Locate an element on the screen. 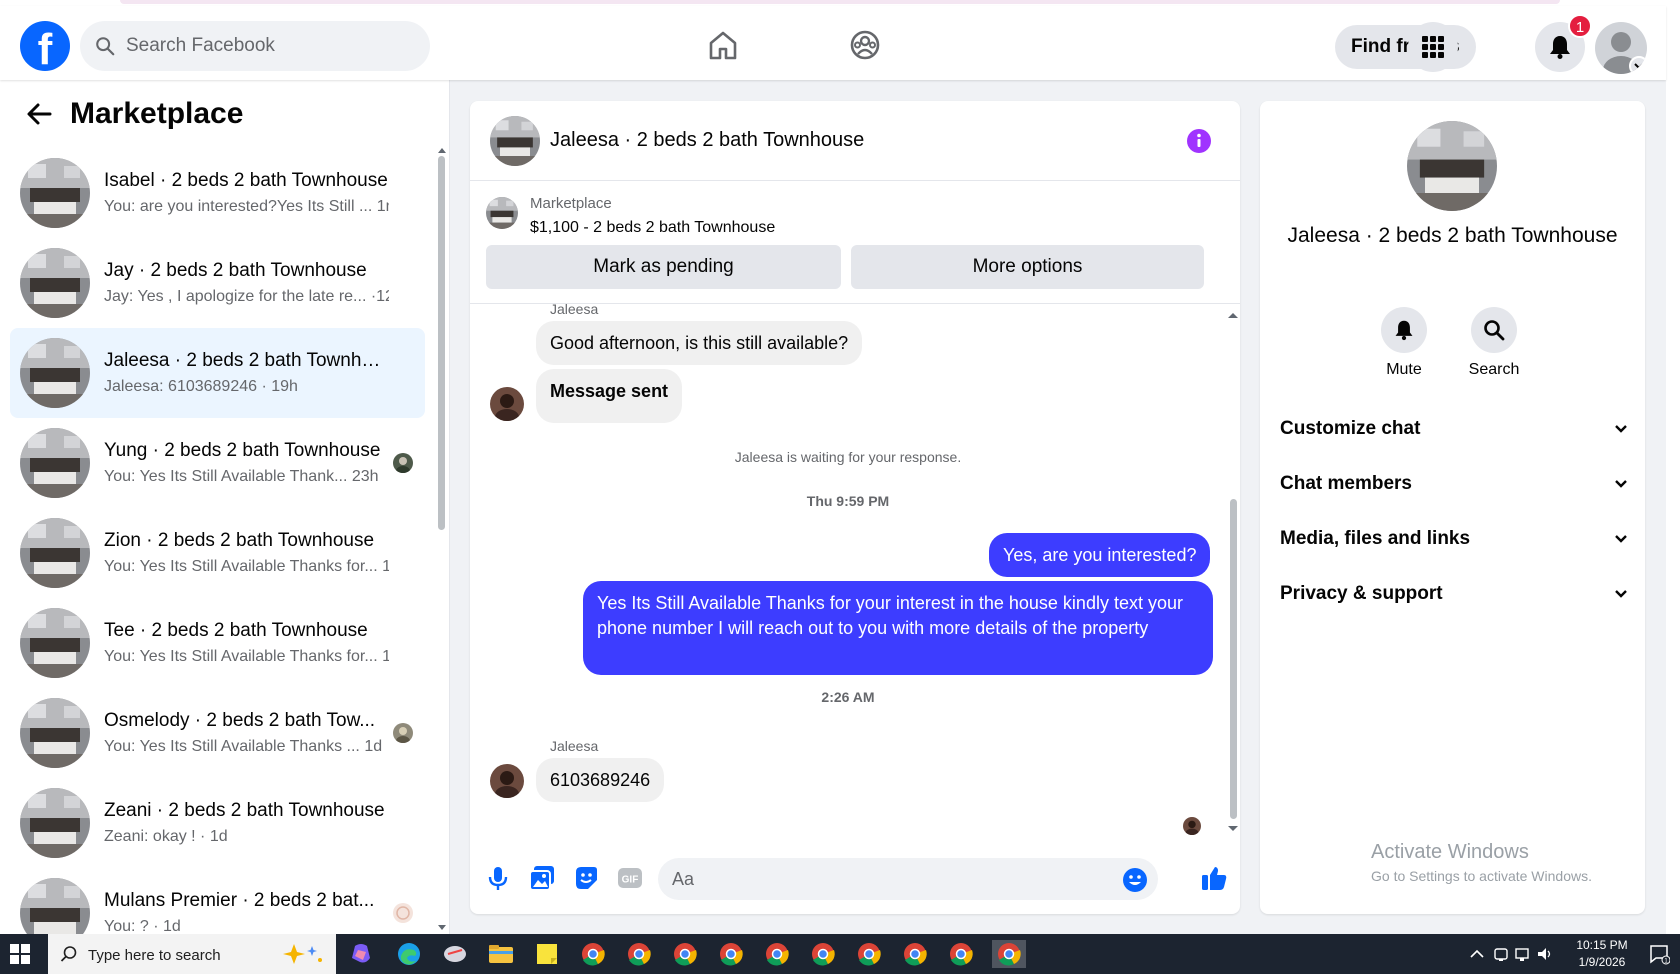 This screenshot has width=1680, height=974. message-input-box is located at coordinates (908, 879).